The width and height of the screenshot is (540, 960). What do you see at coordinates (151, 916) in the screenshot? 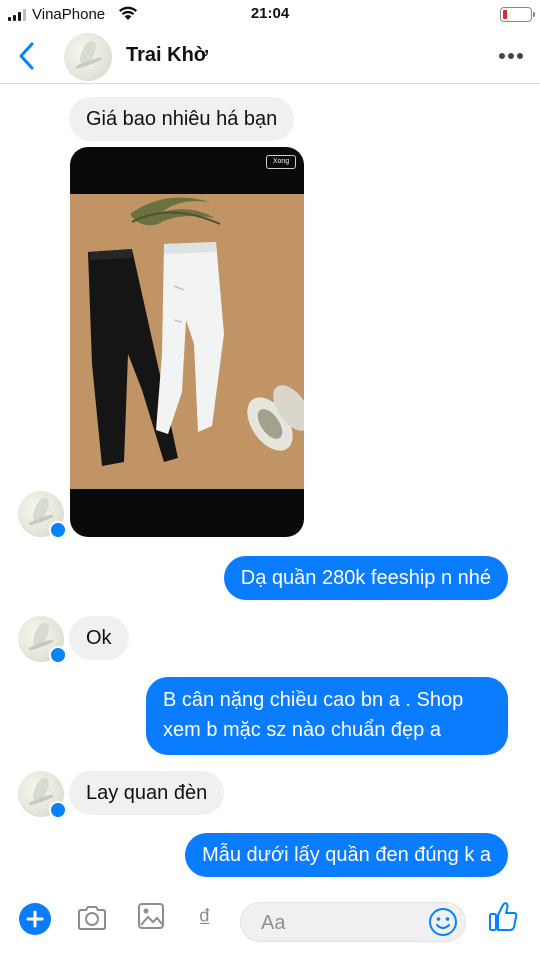
I see `image-icon` at bounding box center [151, 916].